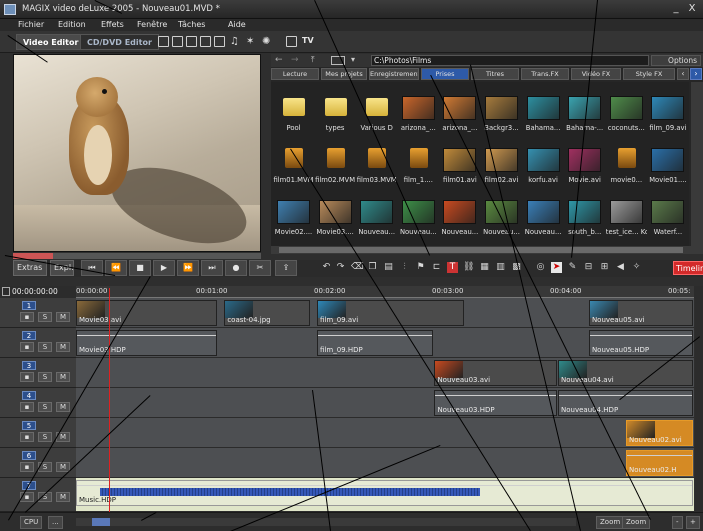 Image resolution: width=703 pixels, height=531 pixels. What do you see at coordinates (556, 267) in the screenshot?
I see `pointer-tool-icon: ➤` at bounding box center [556, 267].